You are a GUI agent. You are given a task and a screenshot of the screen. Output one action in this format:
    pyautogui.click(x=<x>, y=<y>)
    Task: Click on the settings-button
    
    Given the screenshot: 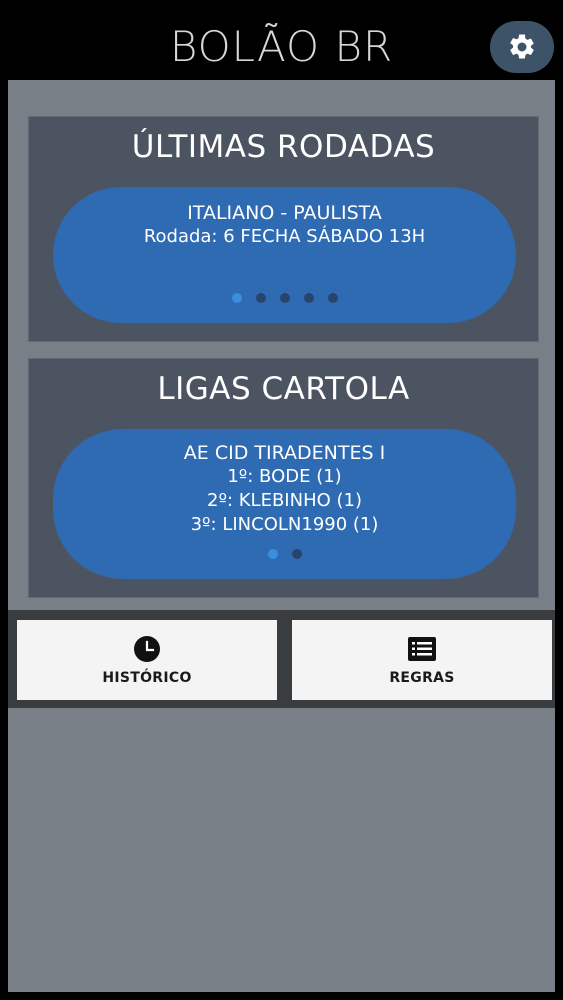 What is the action you would take?
    pyautogui.click(x=522, y=47)
    